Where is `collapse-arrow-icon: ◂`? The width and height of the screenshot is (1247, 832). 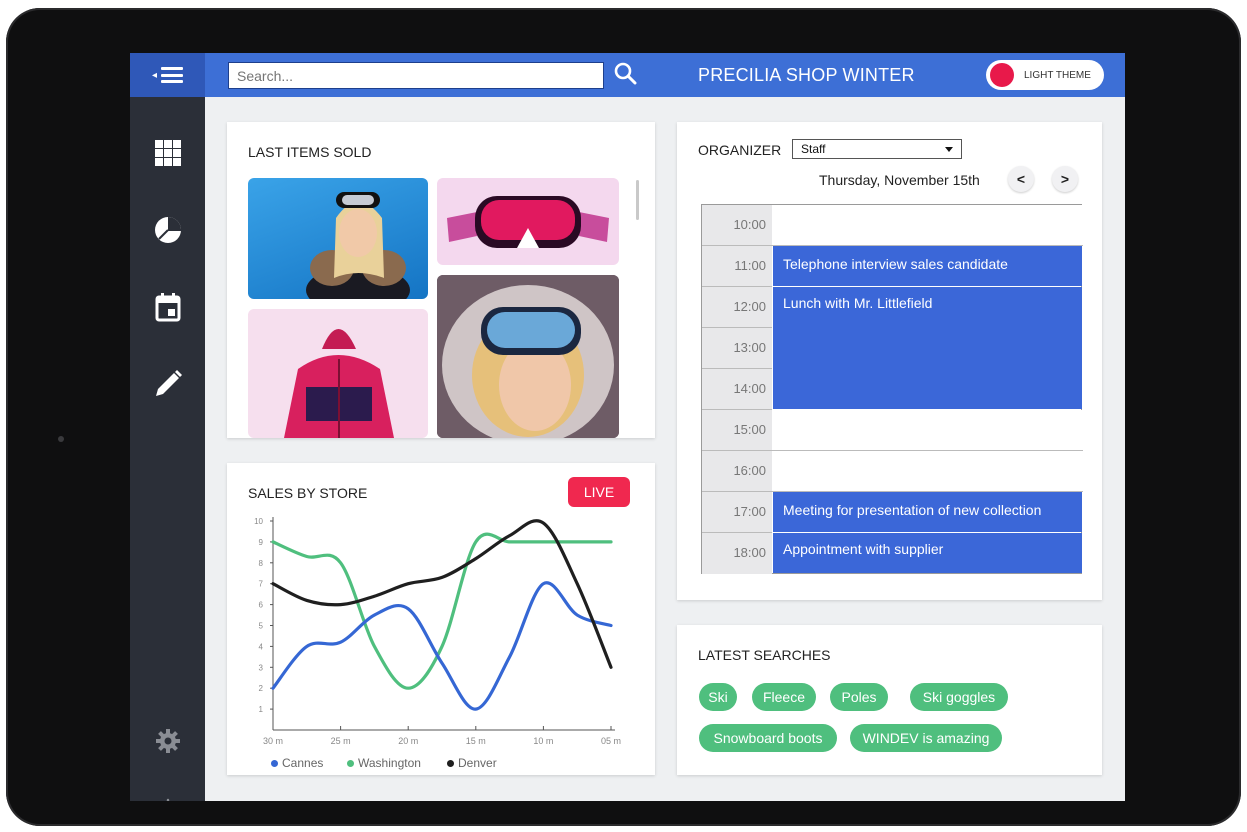 collapse-arrow-icon: ◂ is located at coordinates (154, 75).